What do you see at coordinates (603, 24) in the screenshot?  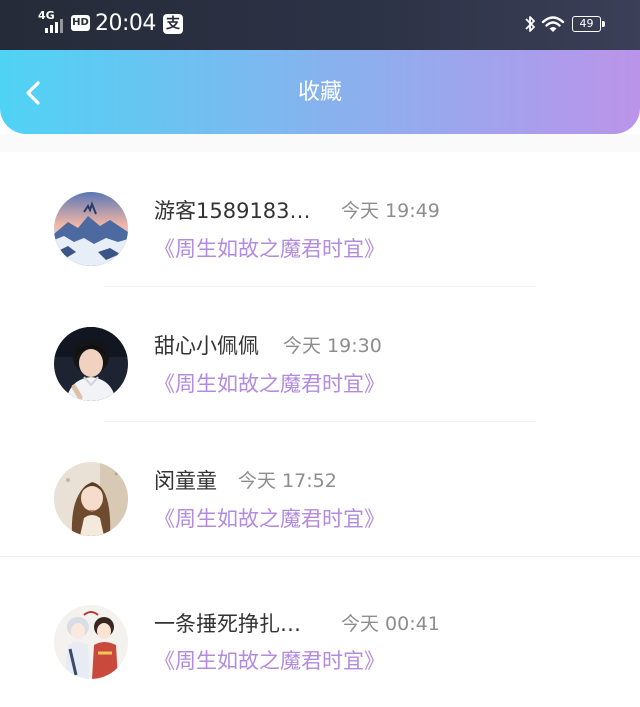 I see `battery-tip` at bounding box center [603, 24].